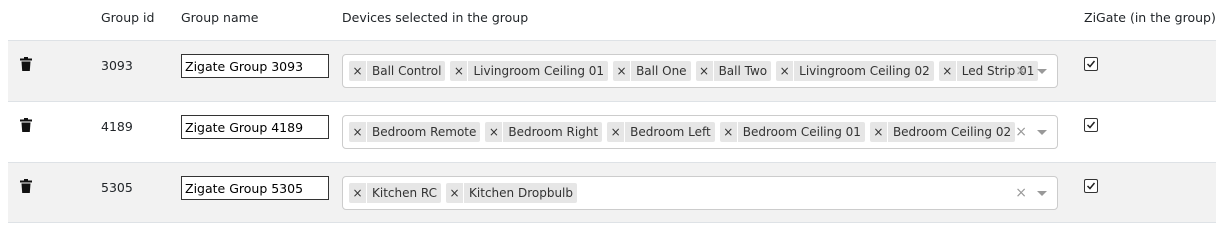 The width and height of the screenshot is (1216, 241). I want to click on device-tag: × Livingroom Ceiling 02, so click(855, 71).